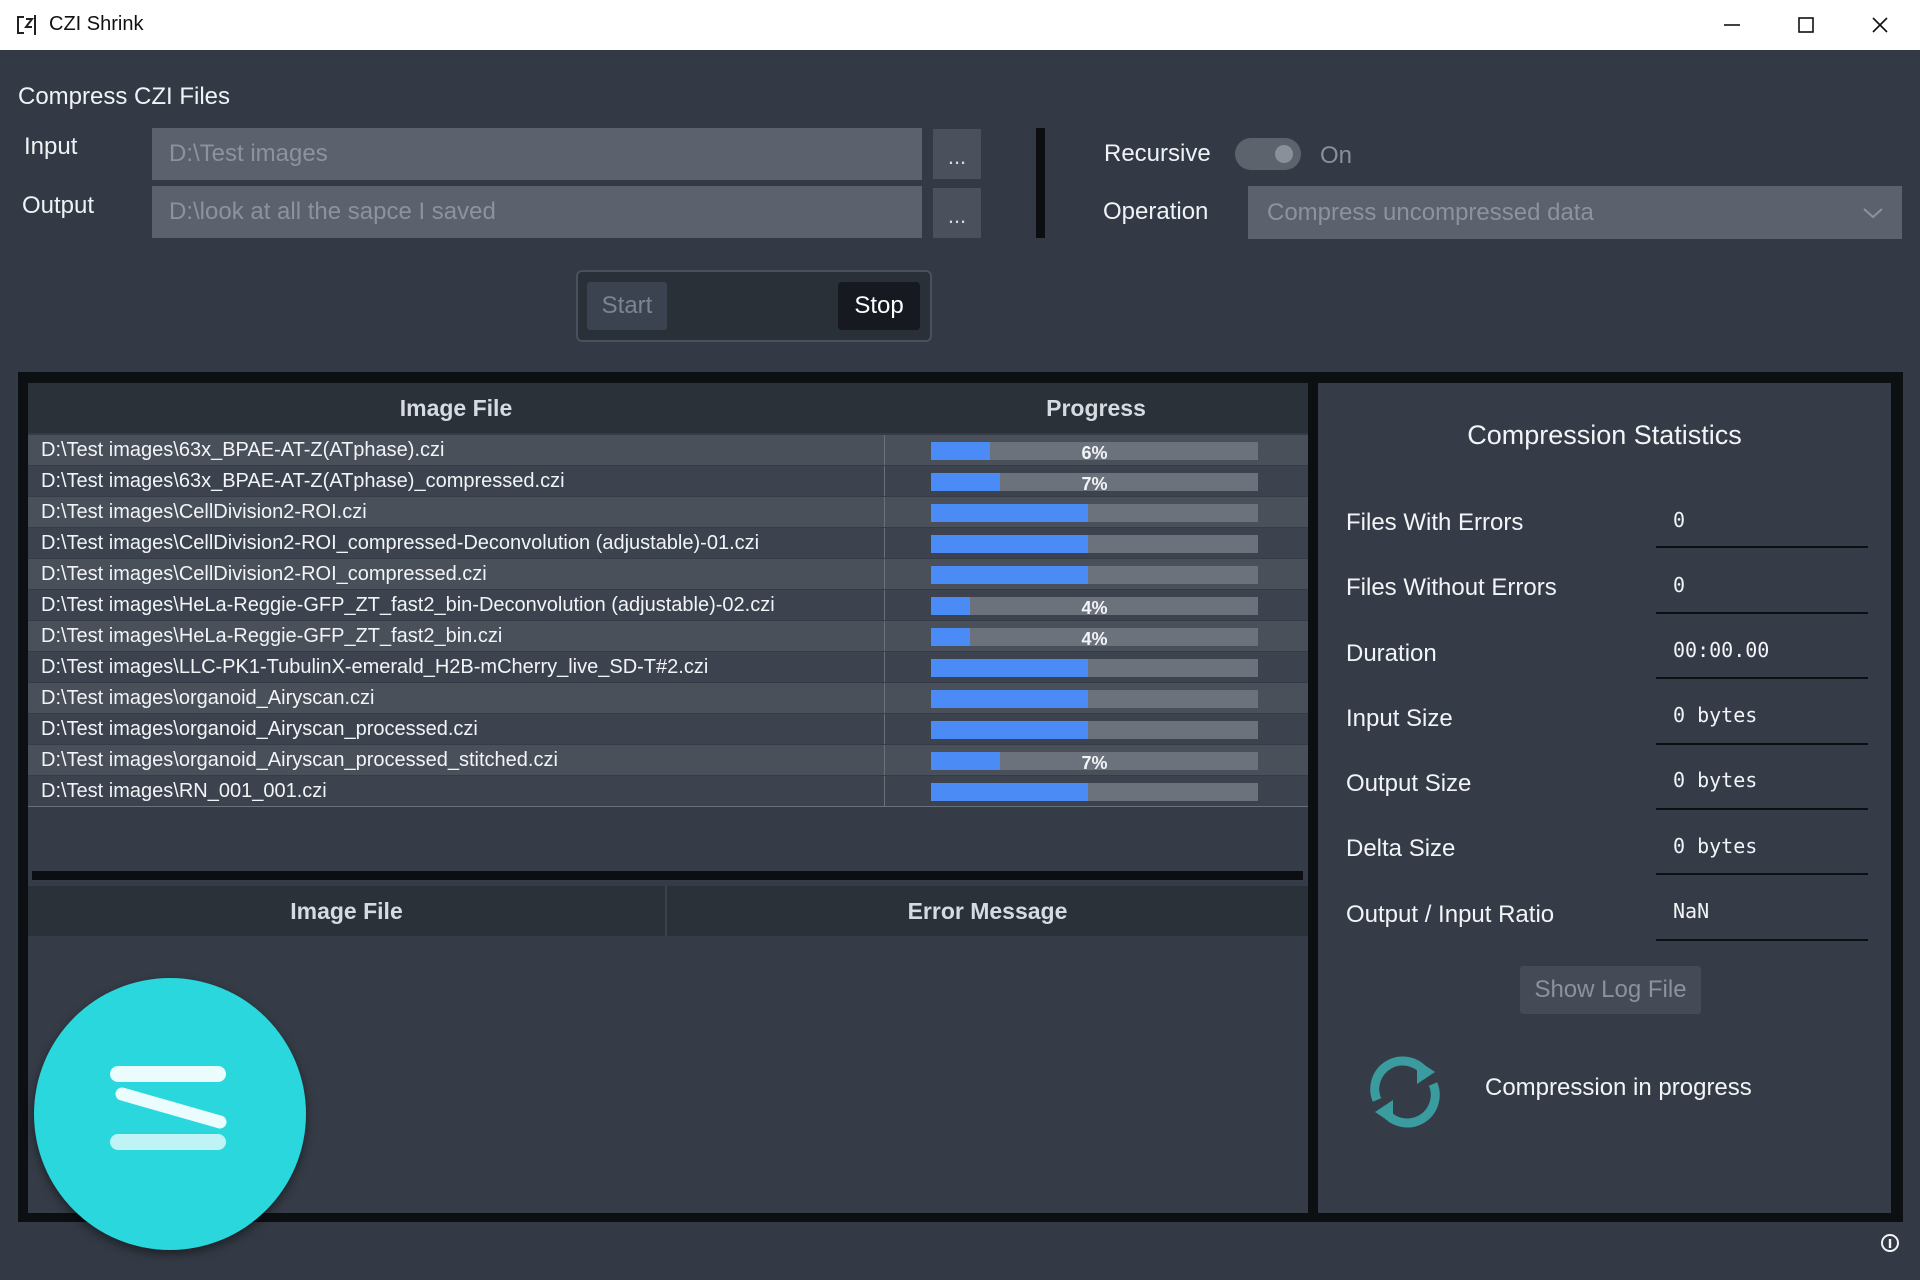  I want to click on minimize-button, so click(1732, 25).